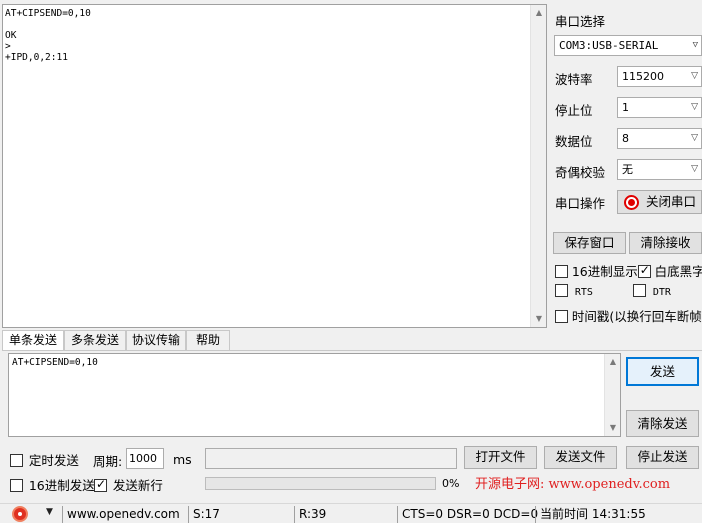  Describe the element at coordinates (467, 514) in the screenshot. I see `status-lines: CTS=0 DSR=0 DCD=0` at that location.